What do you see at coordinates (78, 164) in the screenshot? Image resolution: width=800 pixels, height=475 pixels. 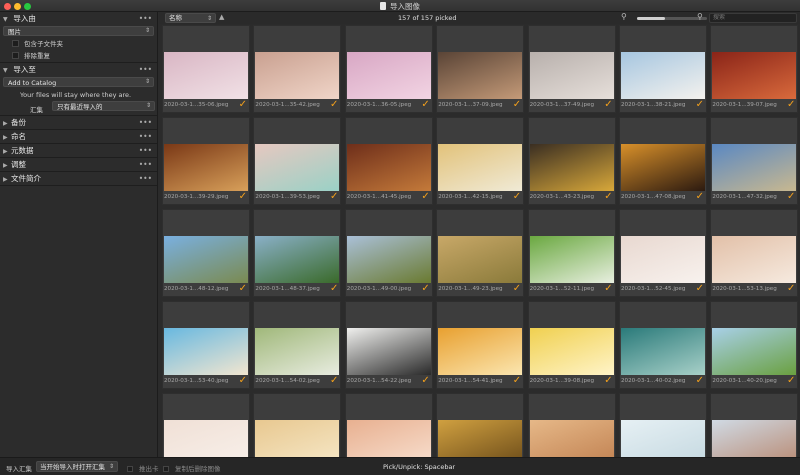 I see `sidebar-section-header: ▶ 调整 •••` at bounding box center [78, 164].